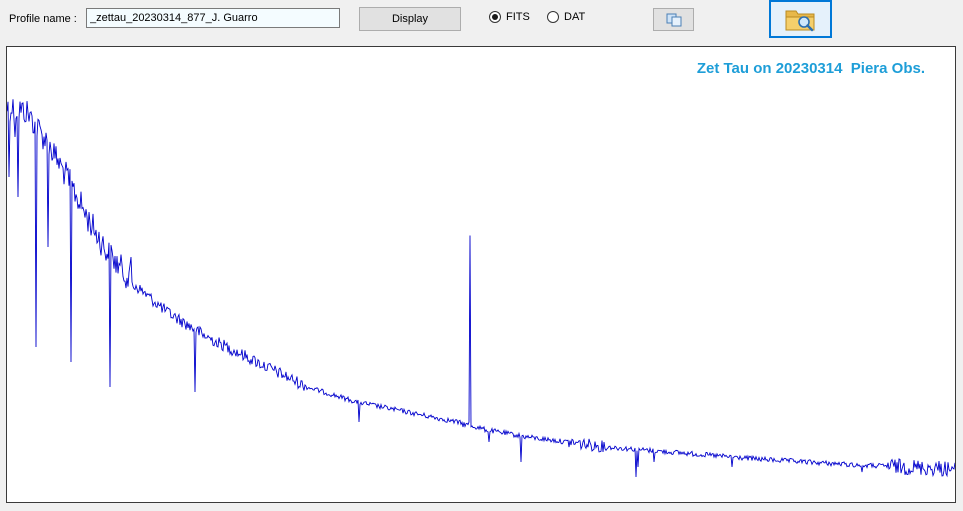 Image resolution: width=963 pixels, height=511 pixels. What do you see at coordinates (481, 22) in the screenshot?
I see `toolbar: Profile name : Display FITS DAT` at bounding box center [481, 22].